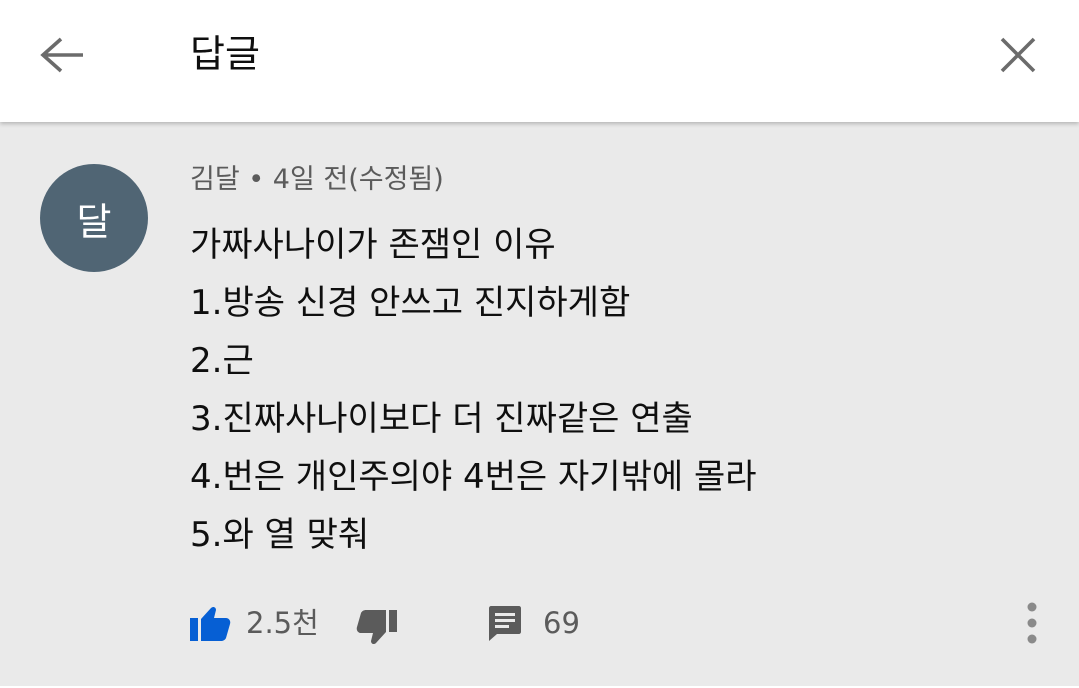 The height and width of the screenshot is (688, 1079). Describe the element at coordinates (282, 623) in the screenshot. I see `like-count: 2.5천` at that location.